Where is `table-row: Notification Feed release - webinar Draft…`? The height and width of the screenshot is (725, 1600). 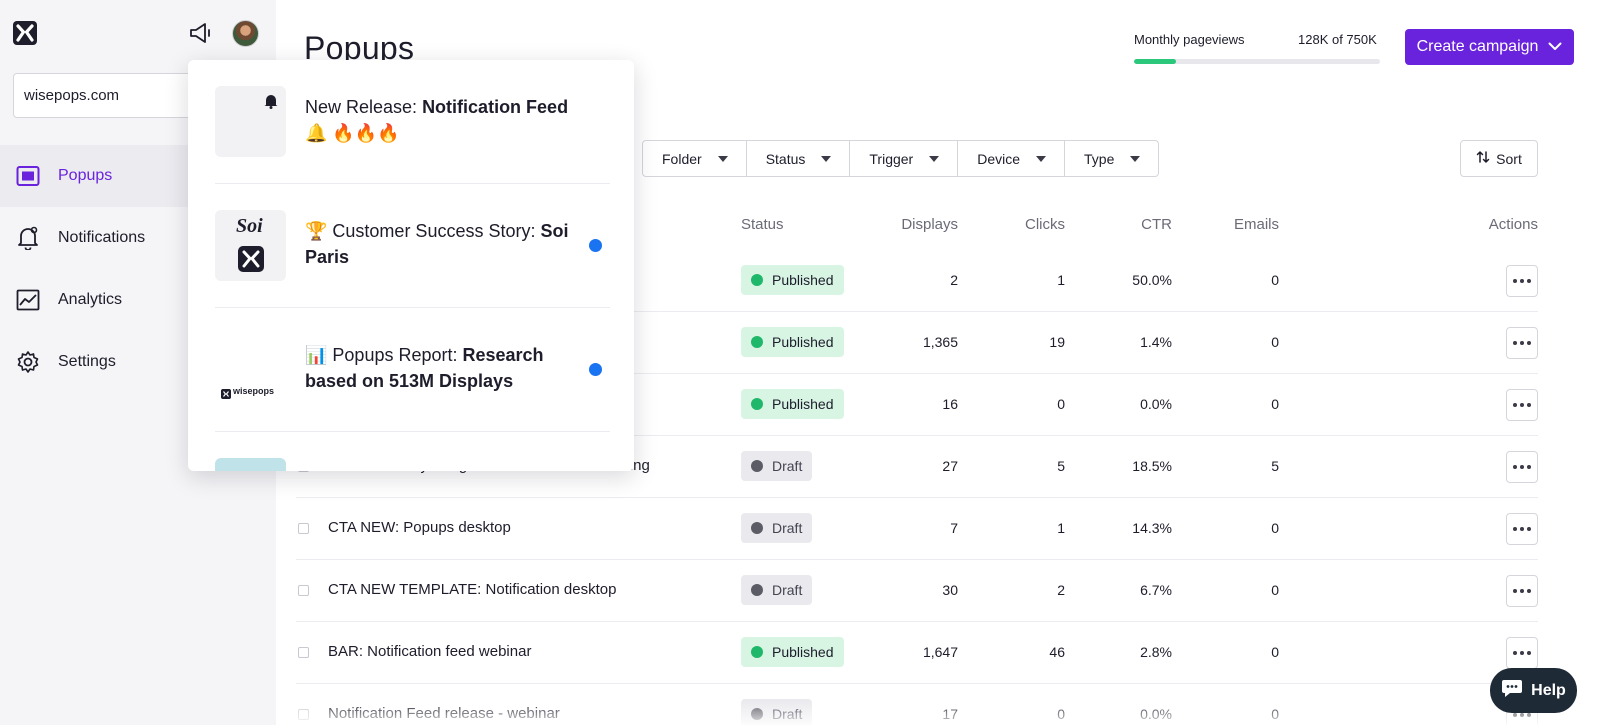
table-row: Notification Feed release - webinar Draft… is located at coordinates (917, 704).